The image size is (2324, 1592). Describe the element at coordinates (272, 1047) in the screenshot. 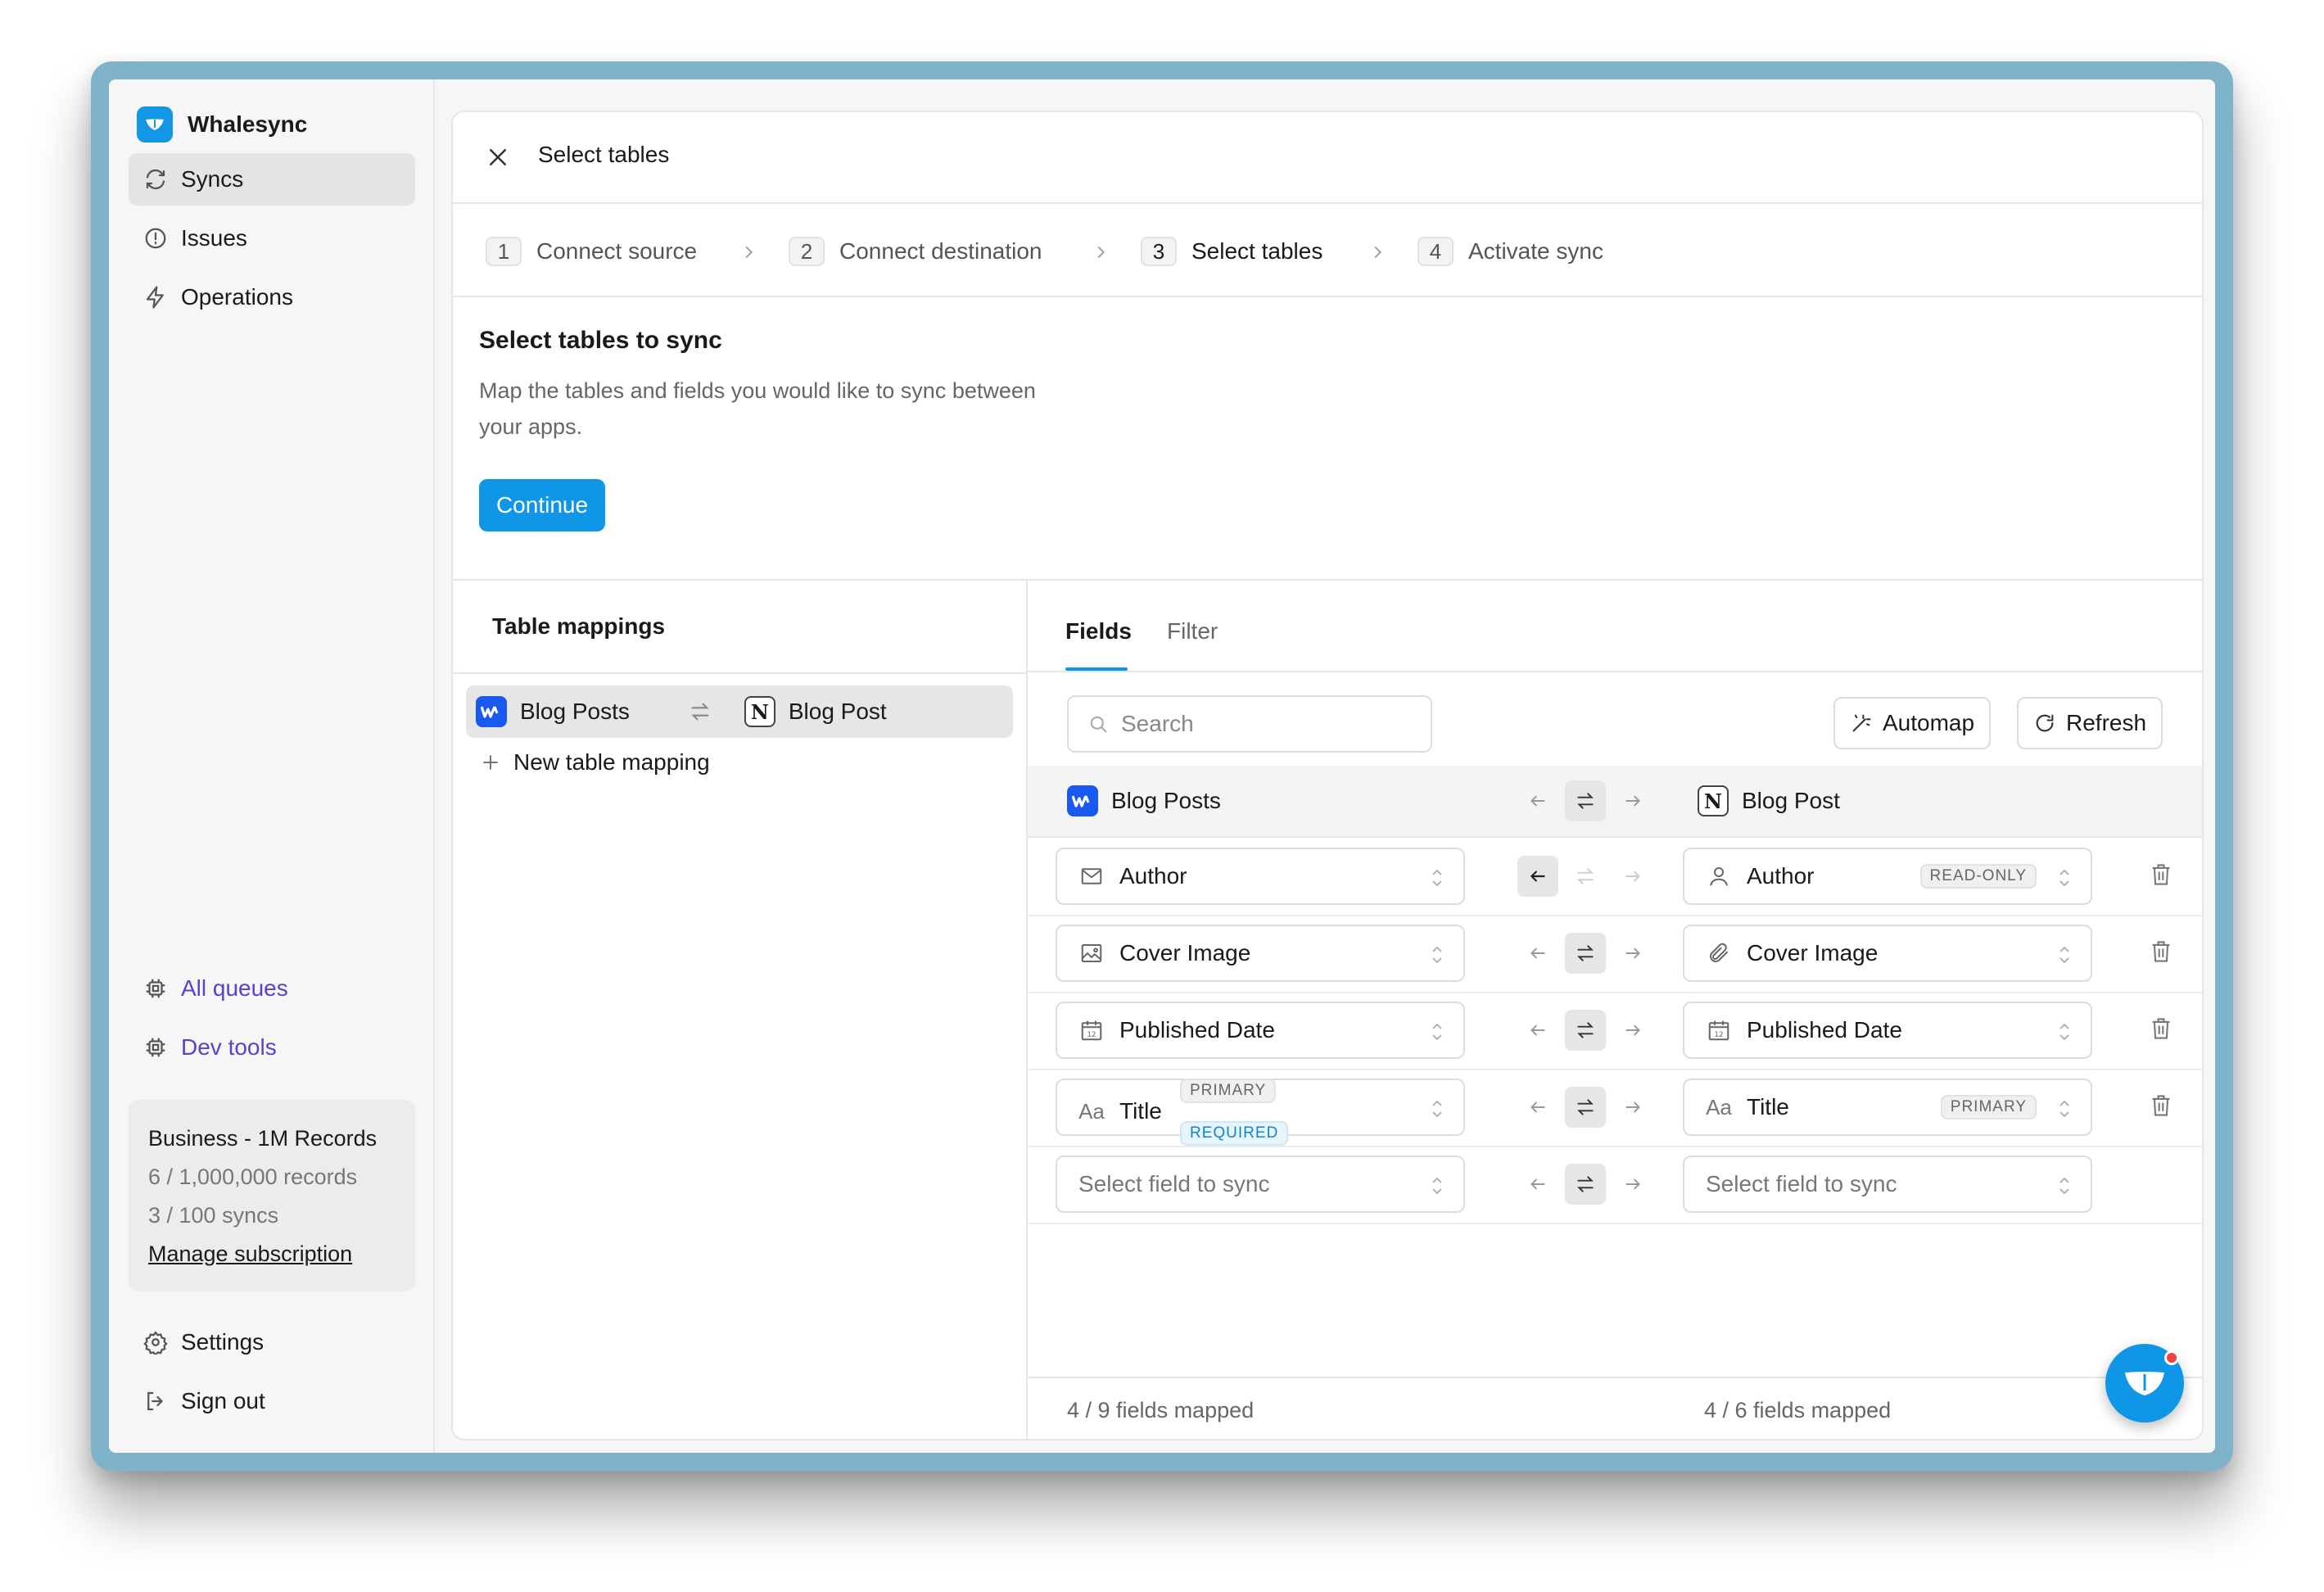

I see `sidebar-link-dev-tools: Dev tools` at that location.